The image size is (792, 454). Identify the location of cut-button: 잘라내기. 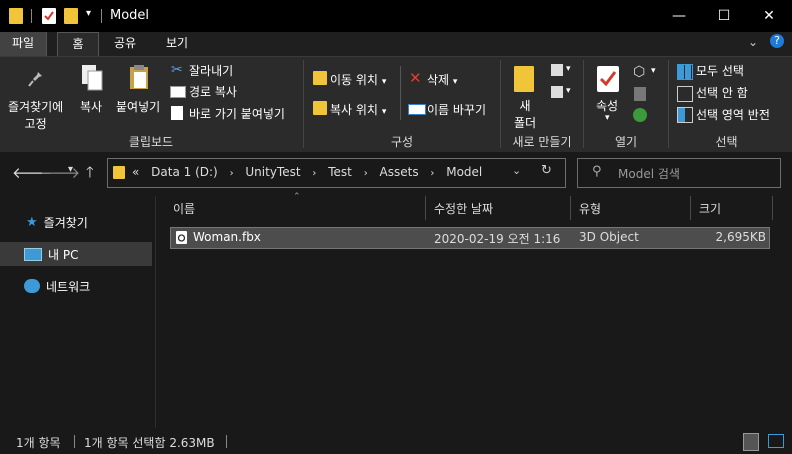
(211, 70).